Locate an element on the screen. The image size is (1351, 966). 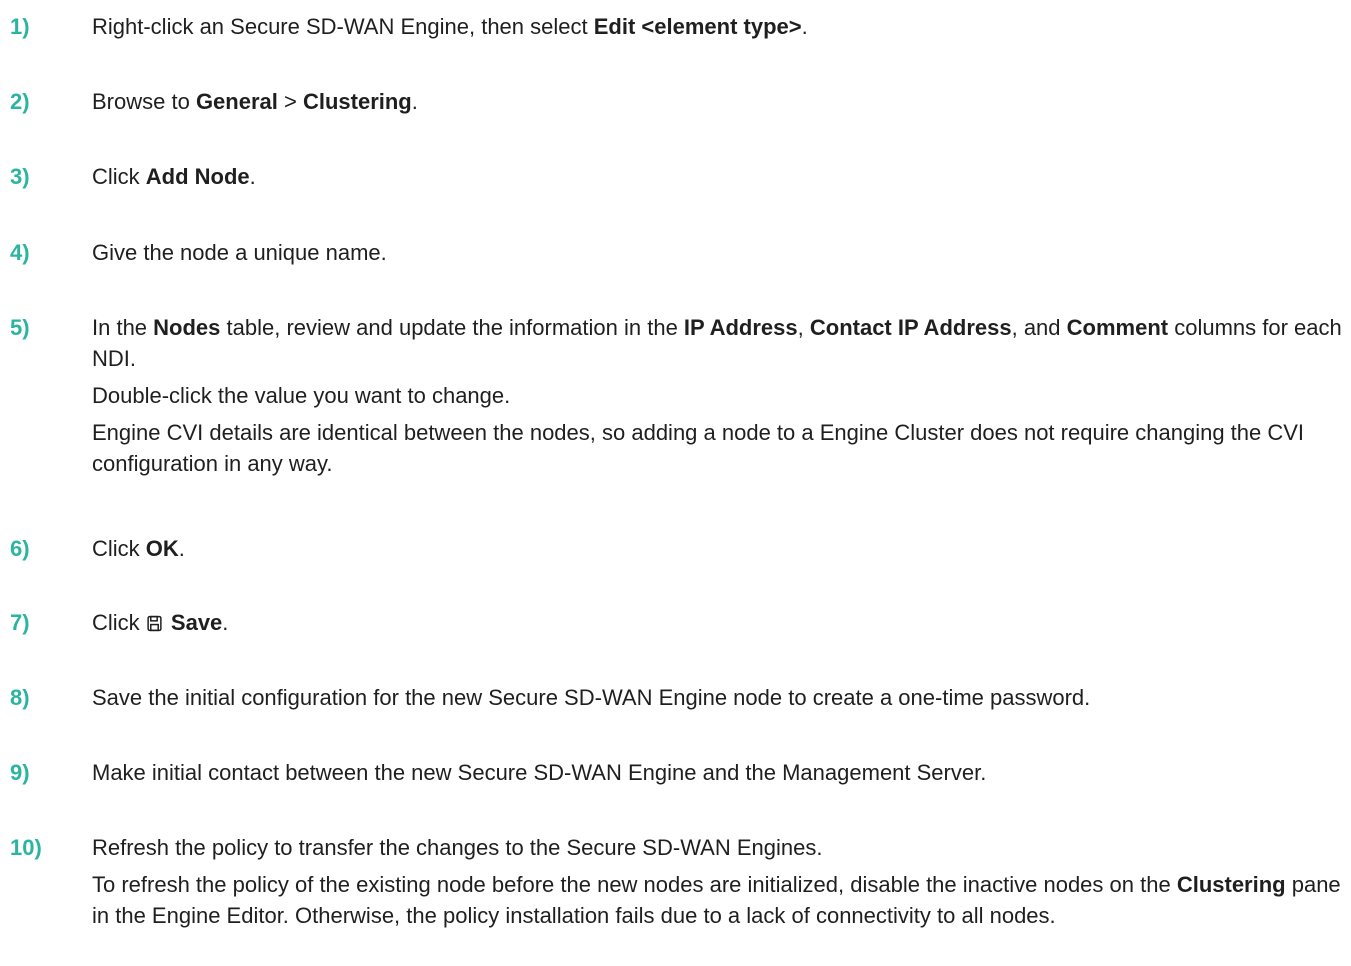
step-text: Browse to General > Clustering. is located at coordinates (255, 101).